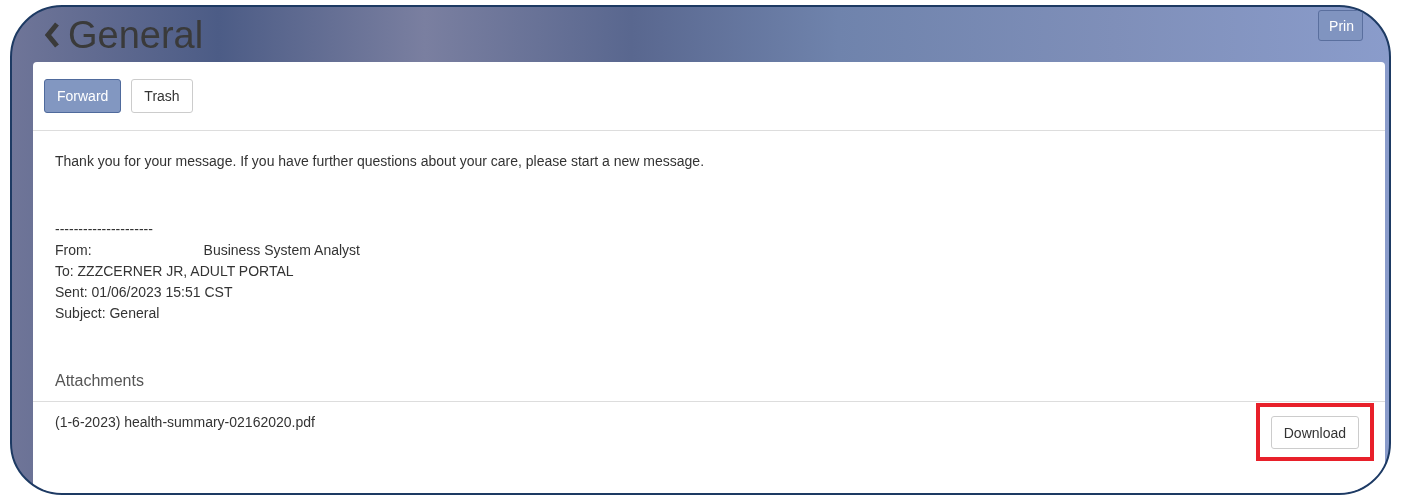 This screenshot has height=498, width=1401. What do you see at coordinates (144, 292) in the screenshot?
I see `sent-line: Sent: 01/06/2023 15:51 CST` at bounding box center [144, 292].